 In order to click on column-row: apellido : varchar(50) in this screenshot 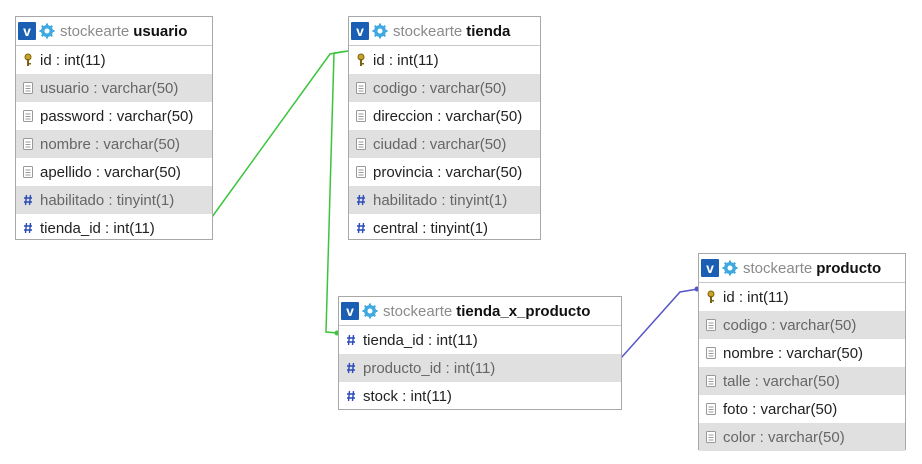, I will do `click(114, 172)`.